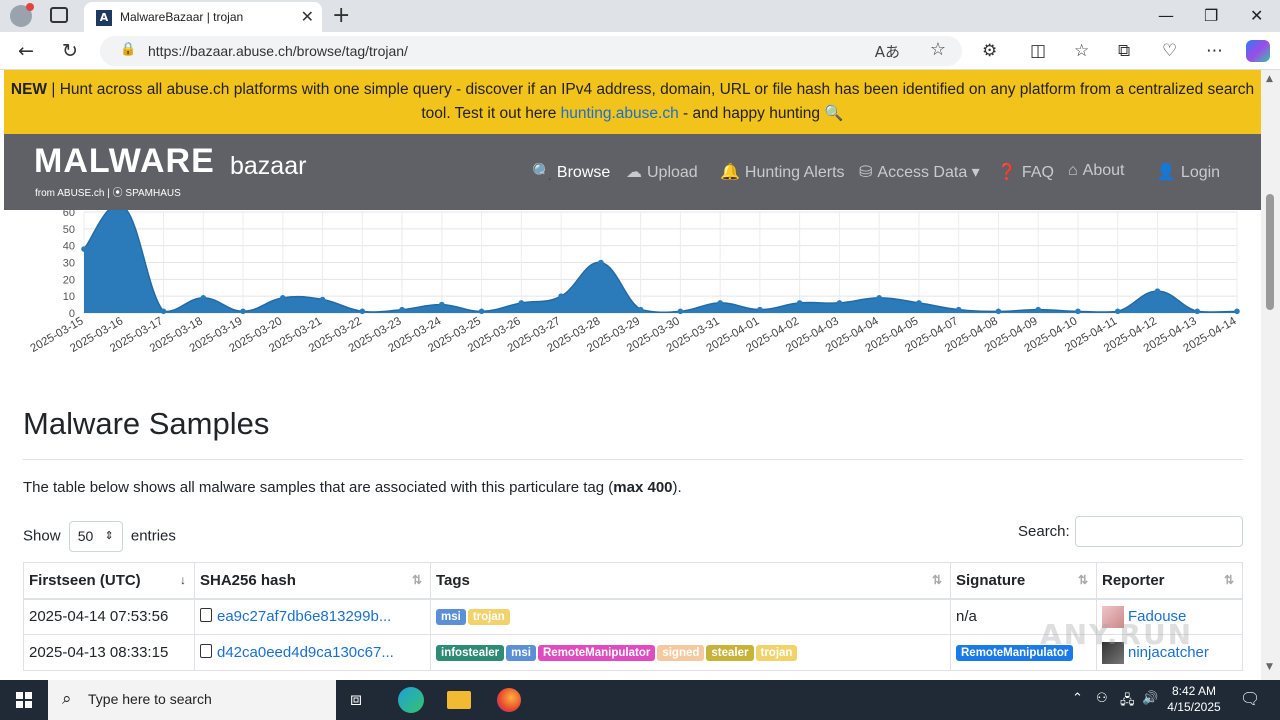  I want to click on new-tab-icon: +, so click(341, 15).